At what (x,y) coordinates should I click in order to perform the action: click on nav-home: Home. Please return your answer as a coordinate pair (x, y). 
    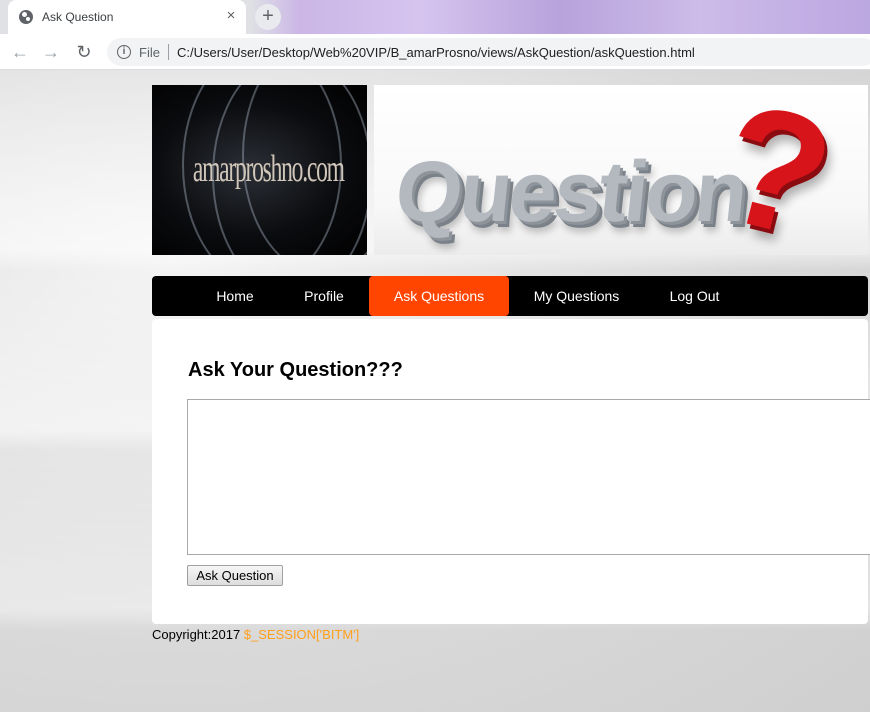
    Looking at the image, I should click on (235, 296).